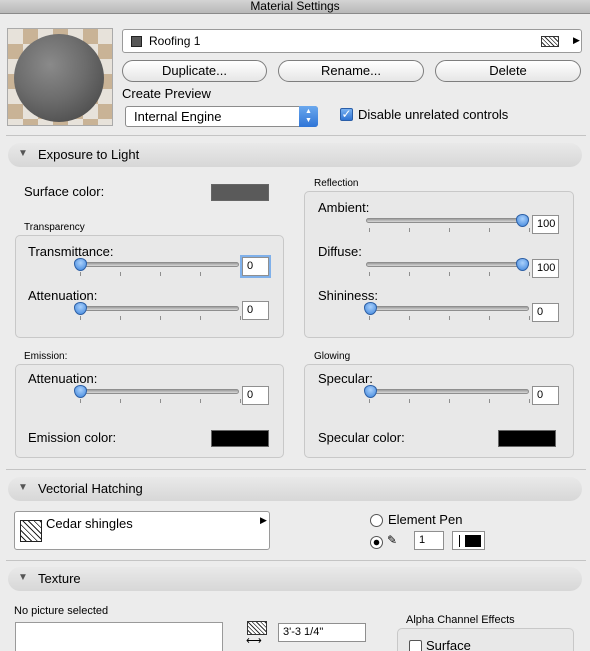 This screenshot has height=651, width=590. What do you see at coordinates (376, 520) in the screenshot?
I see `element-pen-radio` at bounding box center [376, 520].